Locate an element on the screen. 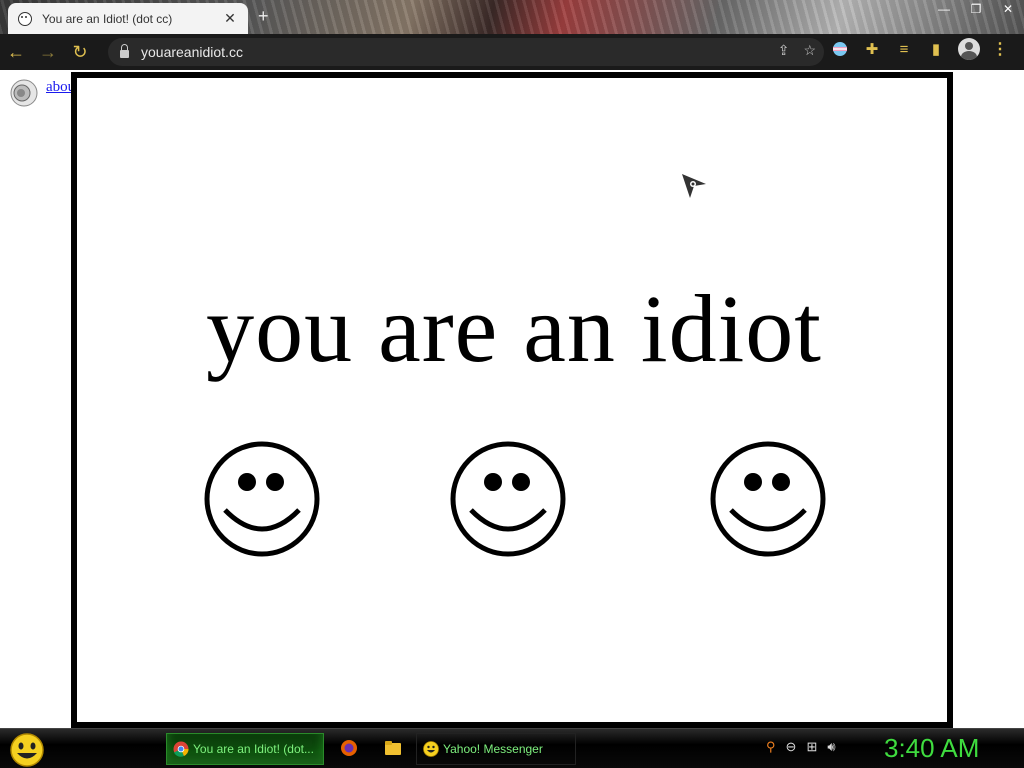 The width and height of the screenshot is (1024, 768). tab-strip: You are an Idiot! (dot cc) ✕ + — ❐ ✕ is located at coordinates (512, 17).